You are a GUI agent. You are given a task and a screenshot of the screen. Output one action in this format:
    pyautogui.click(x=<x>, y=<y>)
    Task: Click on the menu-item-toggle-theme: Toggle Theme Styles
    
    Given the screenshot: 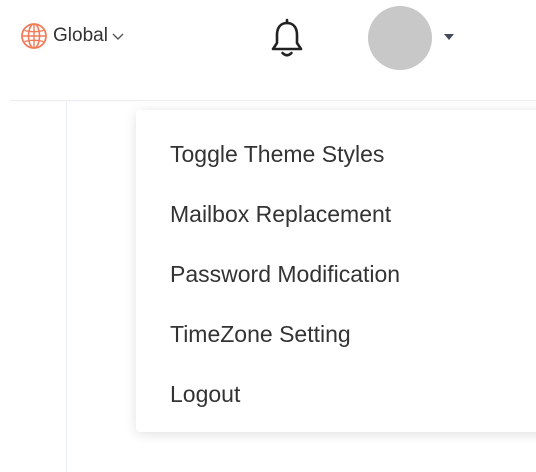 What is the action you would take?
    pyautogui.click(x=336, y=154)
    